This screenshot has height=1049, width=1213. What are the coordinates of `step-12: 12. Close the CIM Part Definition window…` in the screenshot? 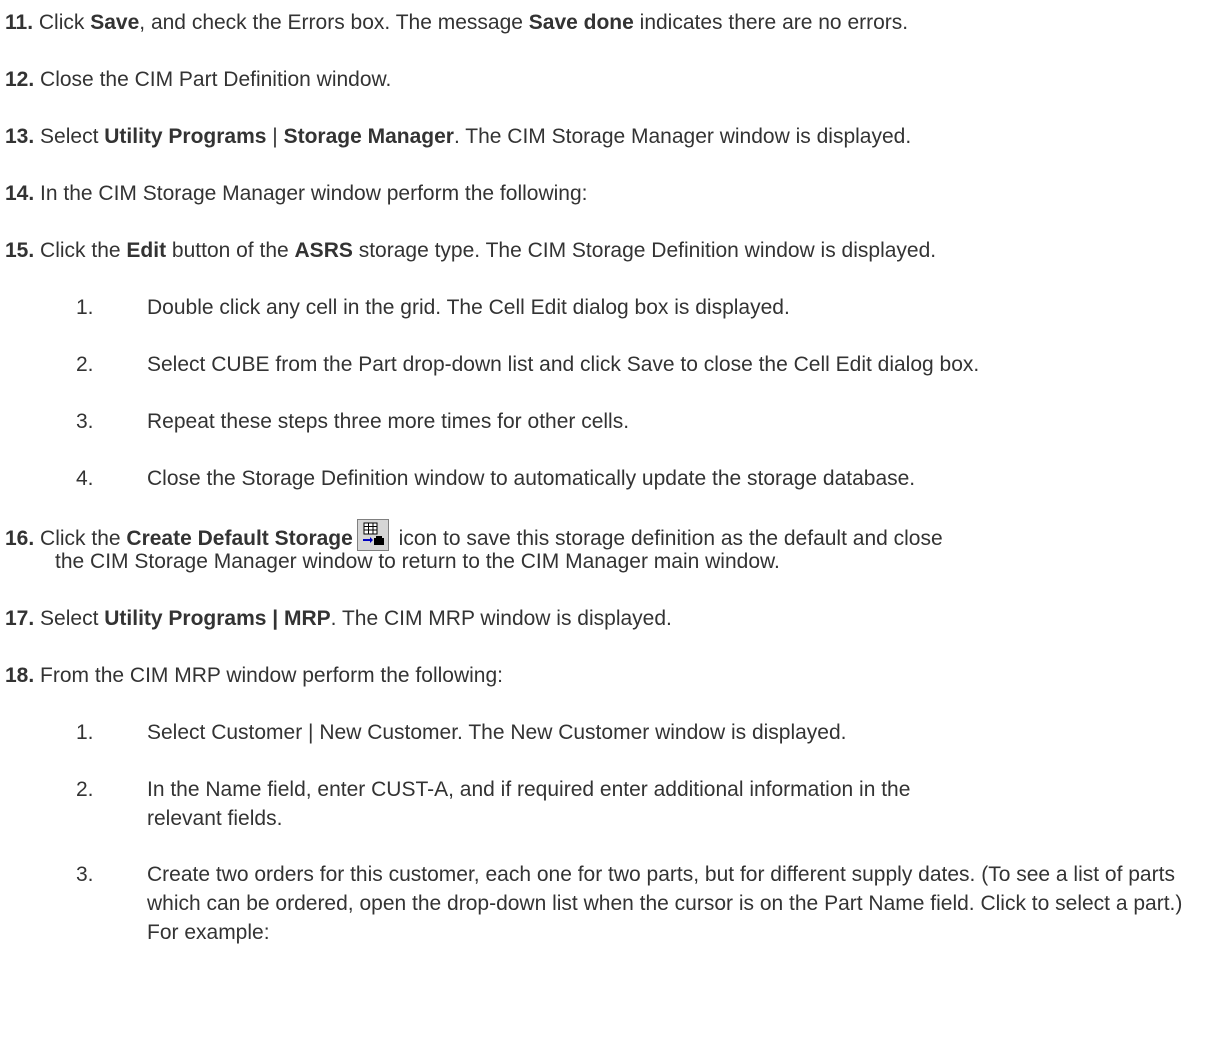 It's located at (198, 79).